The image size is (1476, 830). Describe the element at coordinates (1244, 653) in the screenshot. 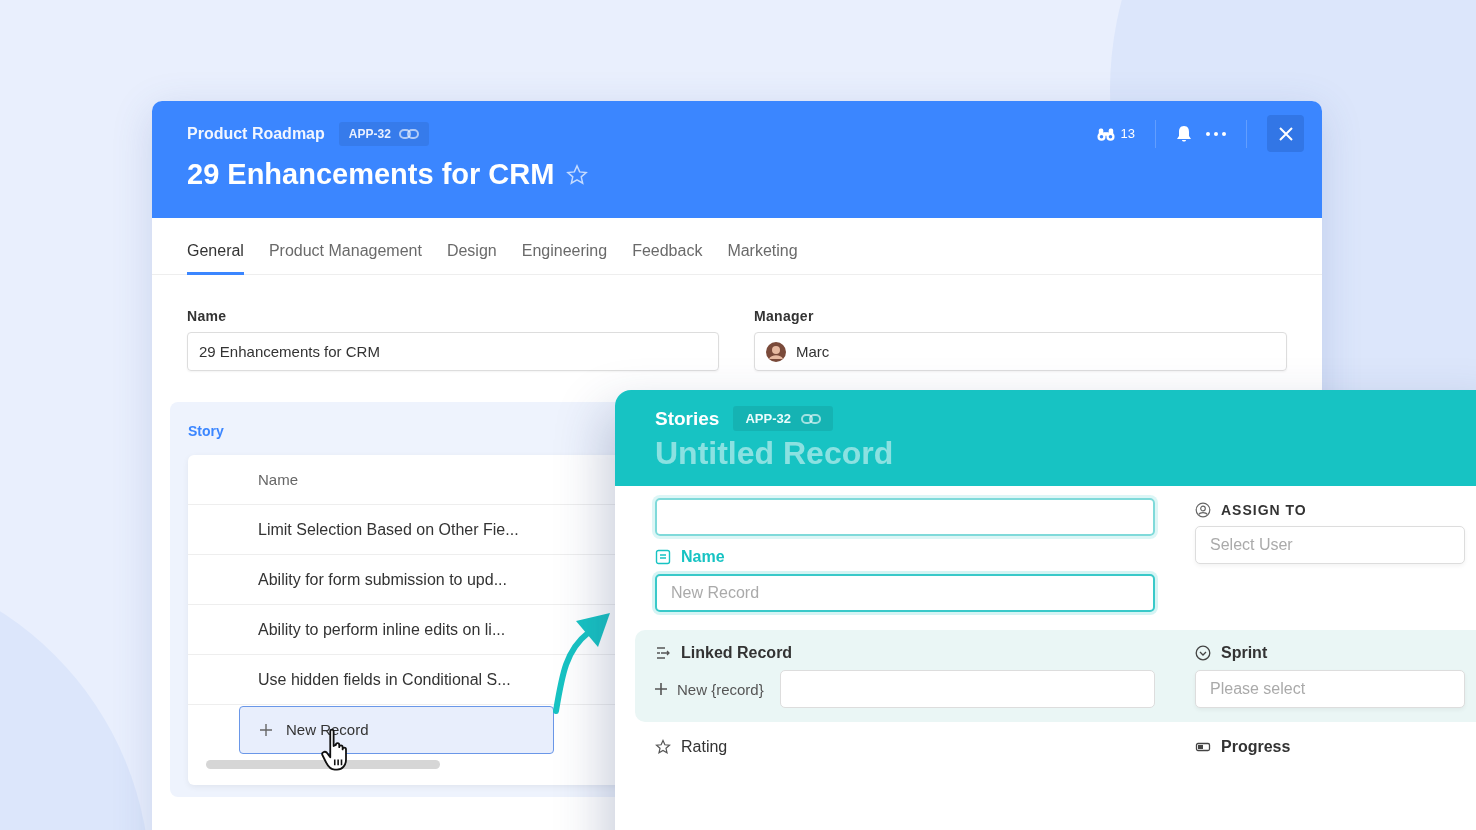

I see `field-label: Sprint` at that location.